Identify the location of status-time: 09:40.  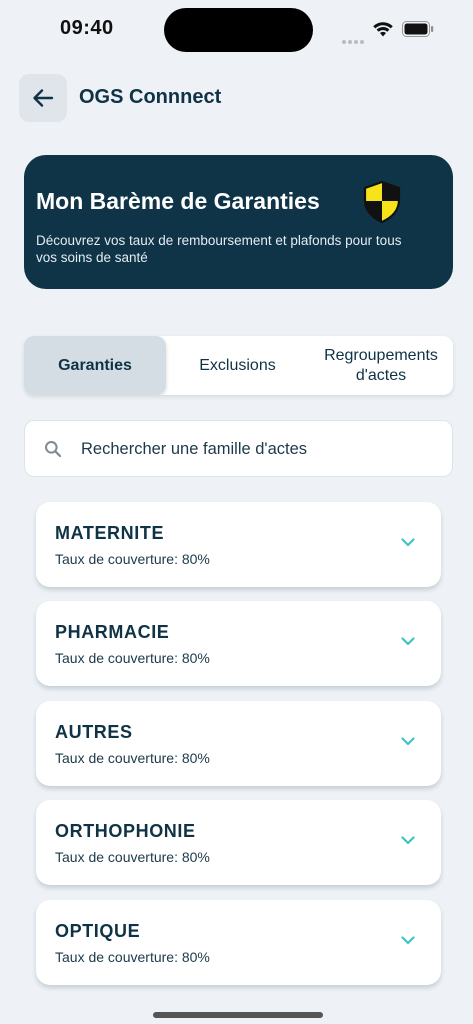
(87, 28).